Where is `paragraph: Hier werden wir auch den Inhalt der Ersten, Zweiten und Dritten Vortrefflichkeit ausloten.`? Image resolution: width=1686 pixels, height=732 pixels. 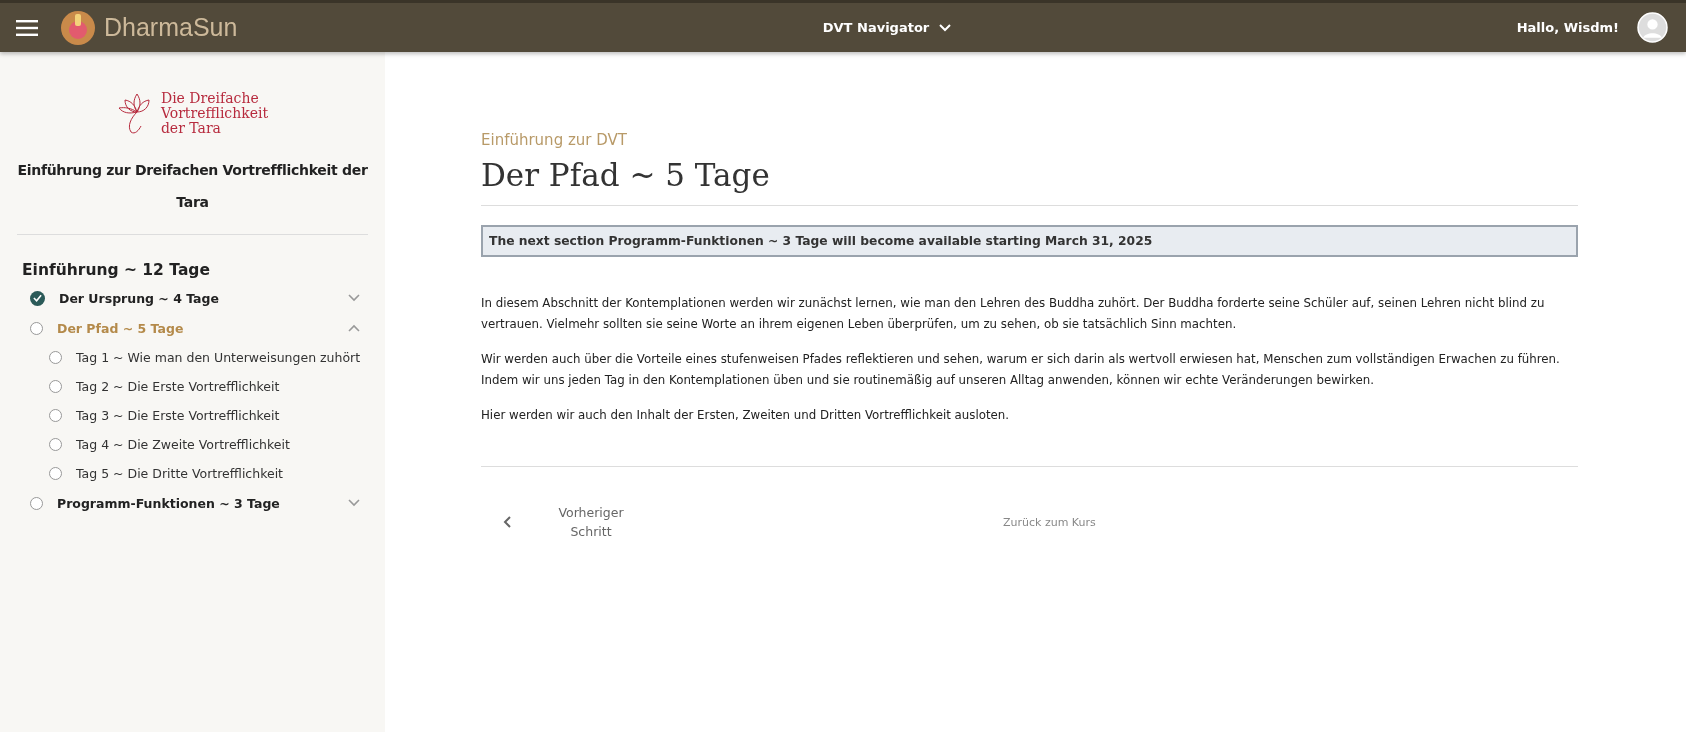
paragraph: Hier werden wir auch den Inhalt der Ersten, Zweiten und Dritten Vortrefflichkeit ausloten. is located at coordinates (746, 415).